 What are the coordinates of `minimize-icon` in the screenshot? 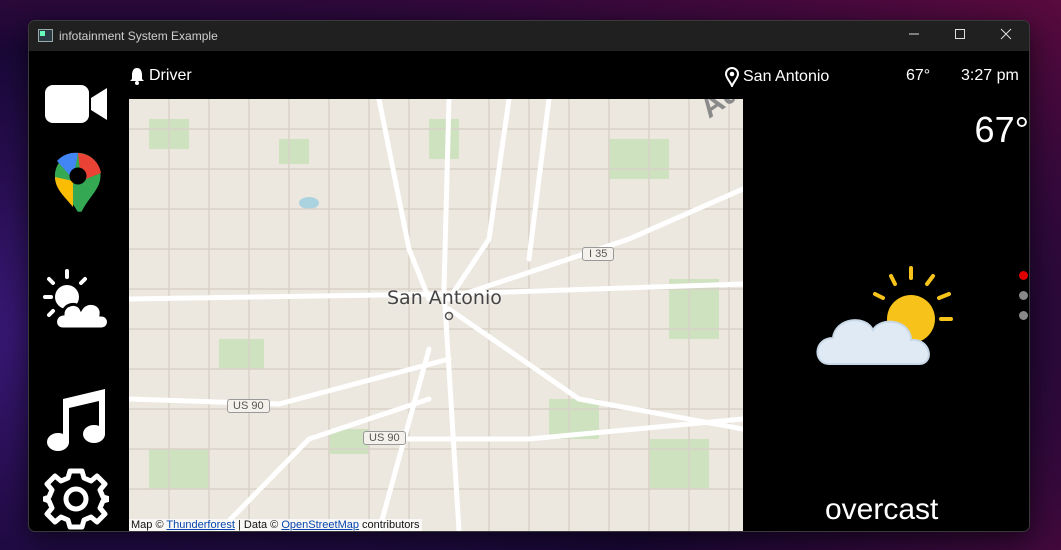 It's located at (914, 34).